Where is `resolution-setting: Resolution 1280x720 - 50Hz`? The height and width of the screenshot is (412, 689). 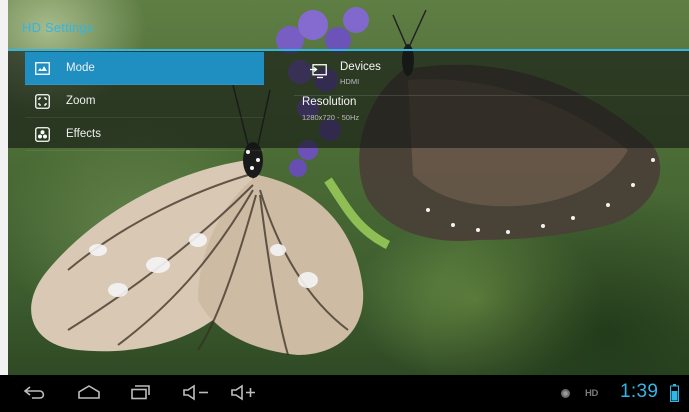
resolution-setting: Resolution 1280x720 - 50Hz is located at coordinates (476, 118).